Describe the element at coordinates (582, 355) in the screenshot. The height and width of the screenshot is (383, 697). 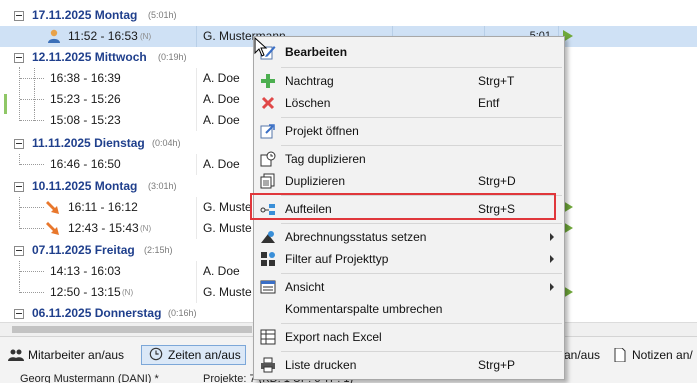
I see `toggle-projects-label: an/aus` at that location.